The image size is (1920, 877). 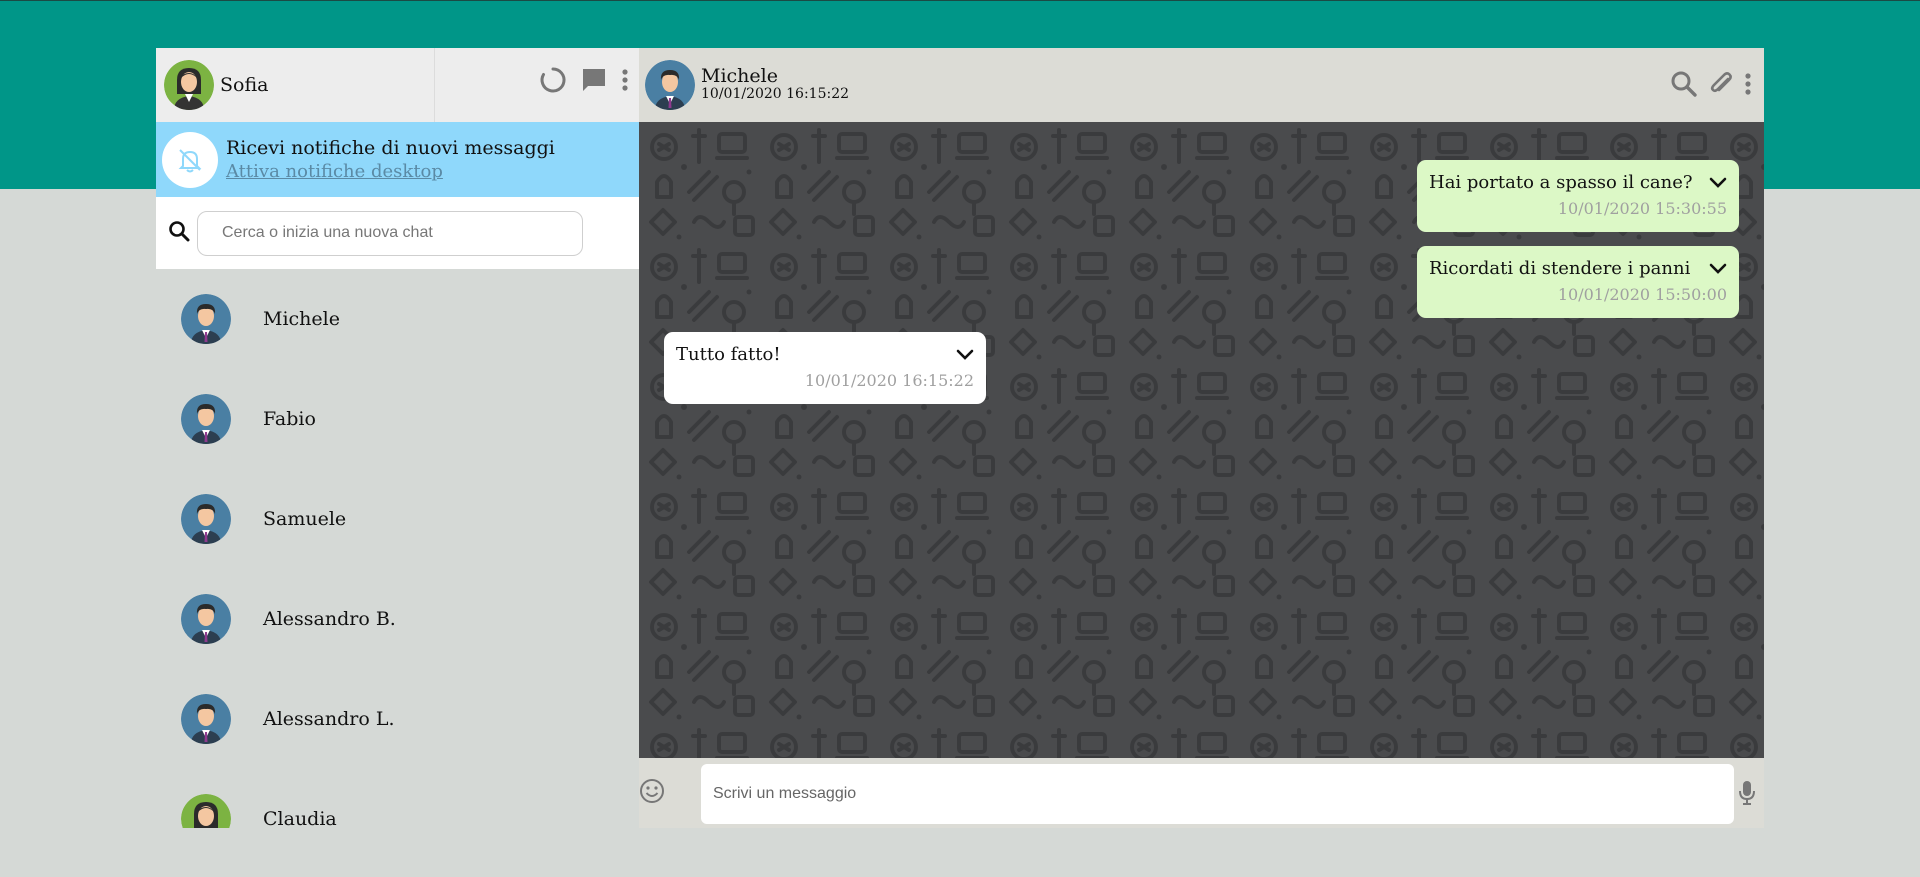 I want to click on chat-header: Michele 10/01/2020 16:15:22, so click(x=1201, y=85).